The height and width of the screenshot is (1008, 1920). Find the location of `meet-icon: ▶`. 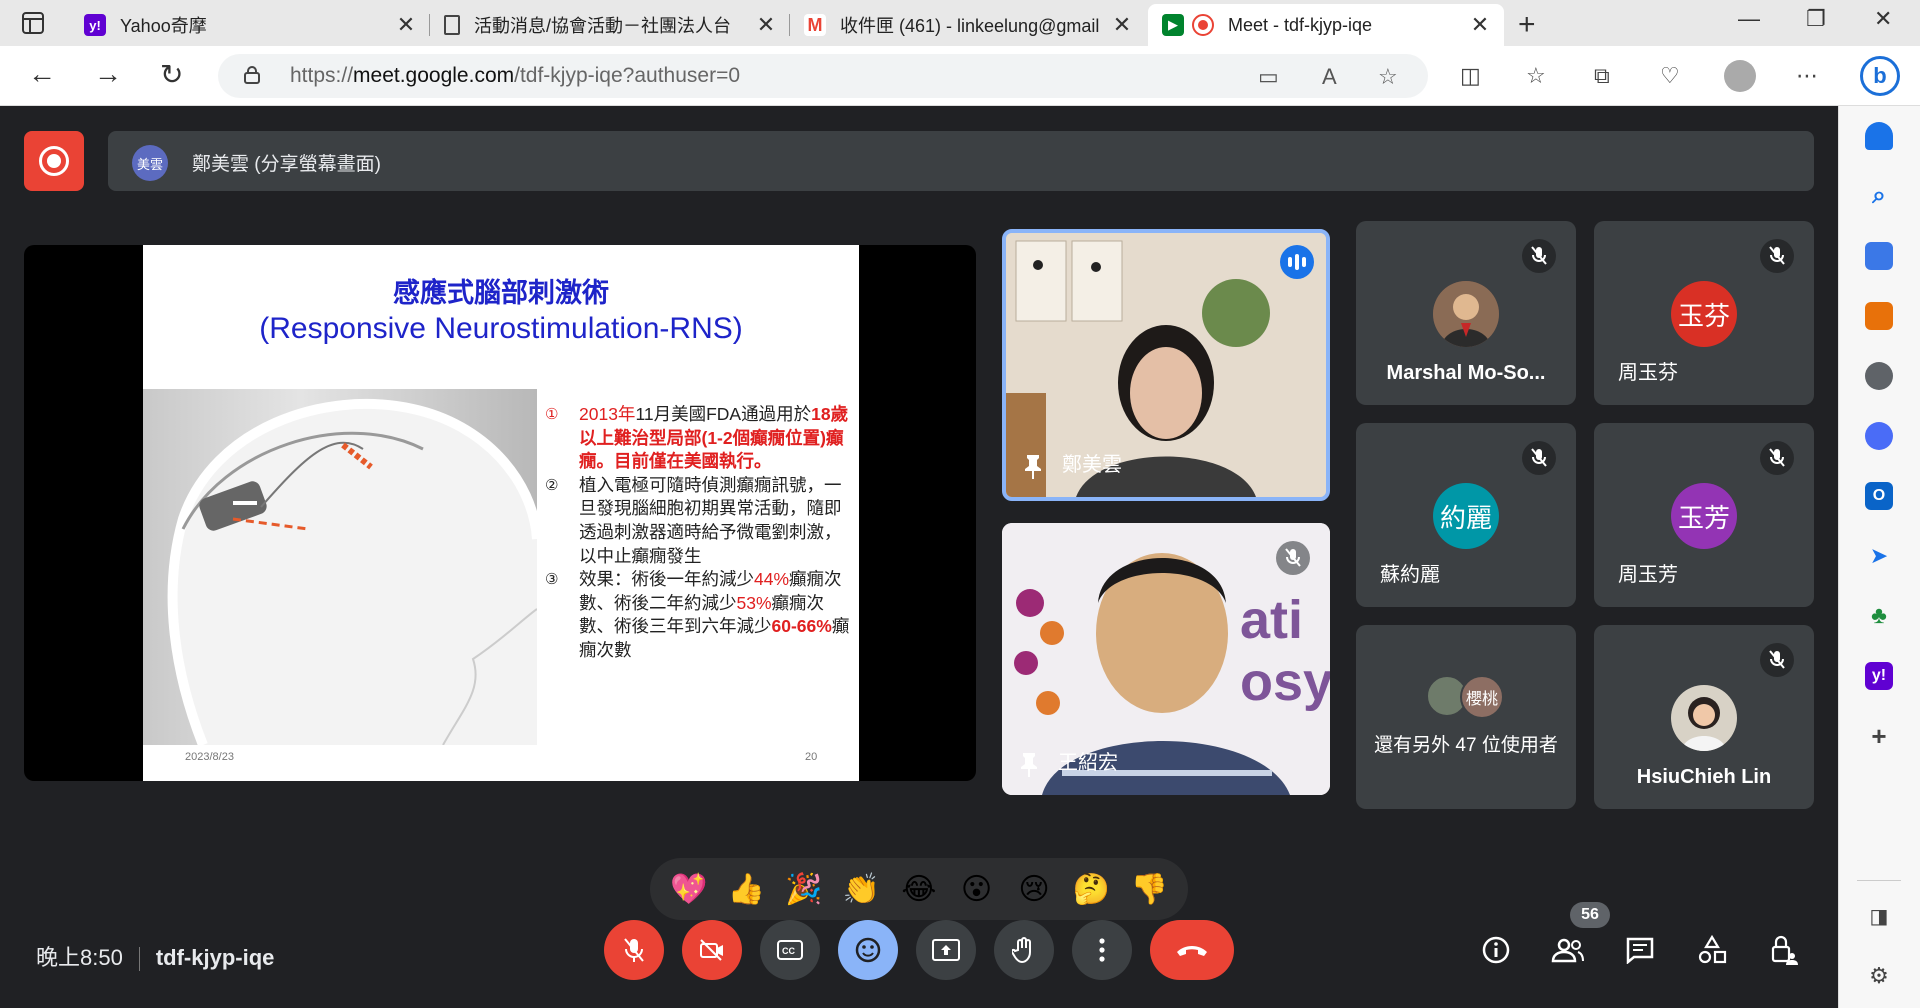

meet-icon: ▶ is located at coordinates (1173, 25).